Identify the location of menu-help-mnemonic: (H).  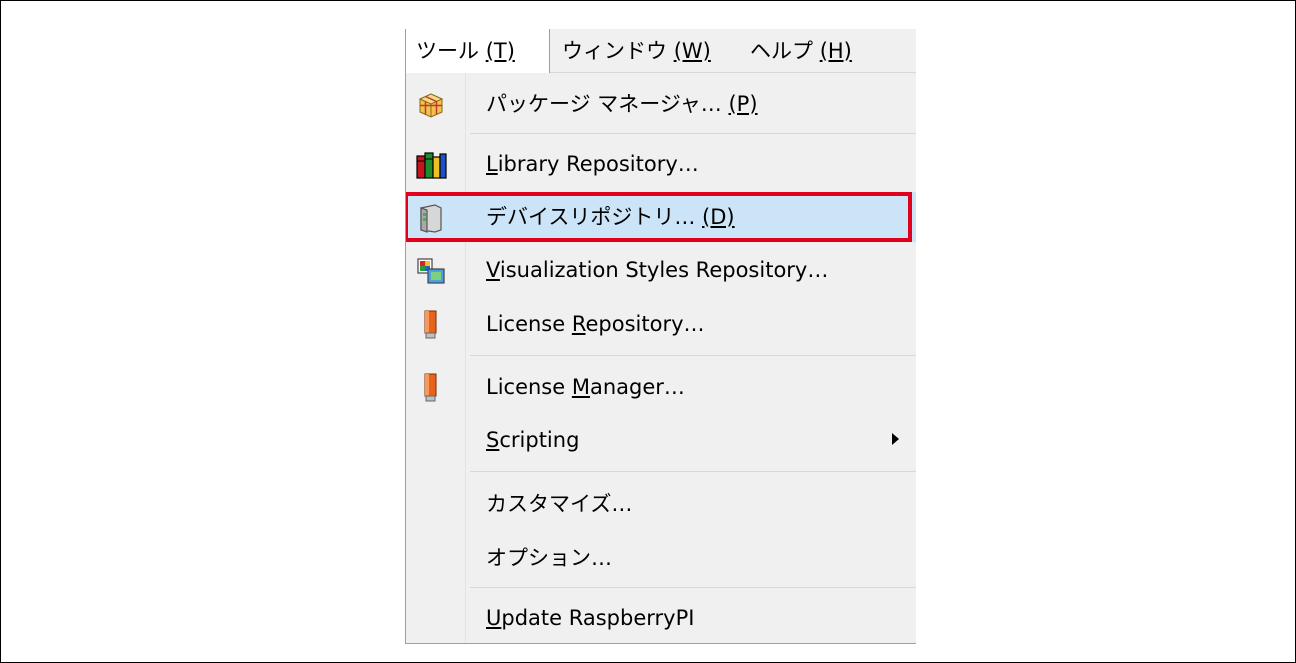
(835, 51).